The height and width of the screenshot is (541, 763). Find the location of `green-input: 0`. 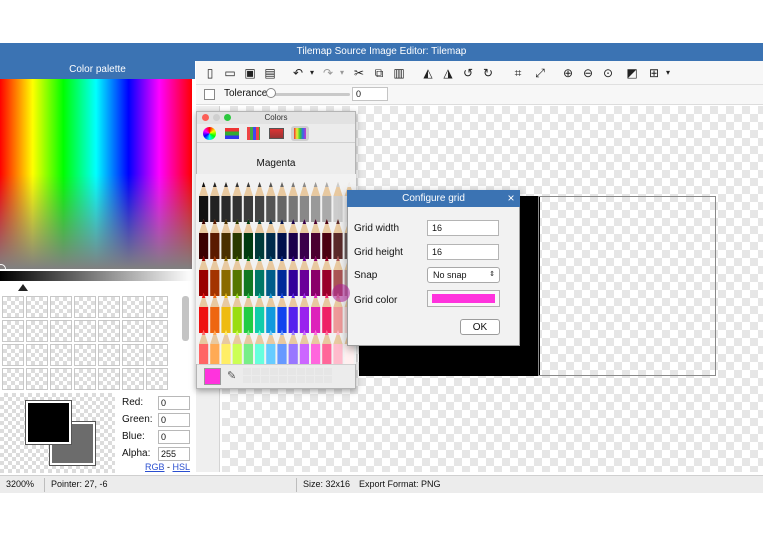

green-input: 0 is located at coordinates (174, 420).